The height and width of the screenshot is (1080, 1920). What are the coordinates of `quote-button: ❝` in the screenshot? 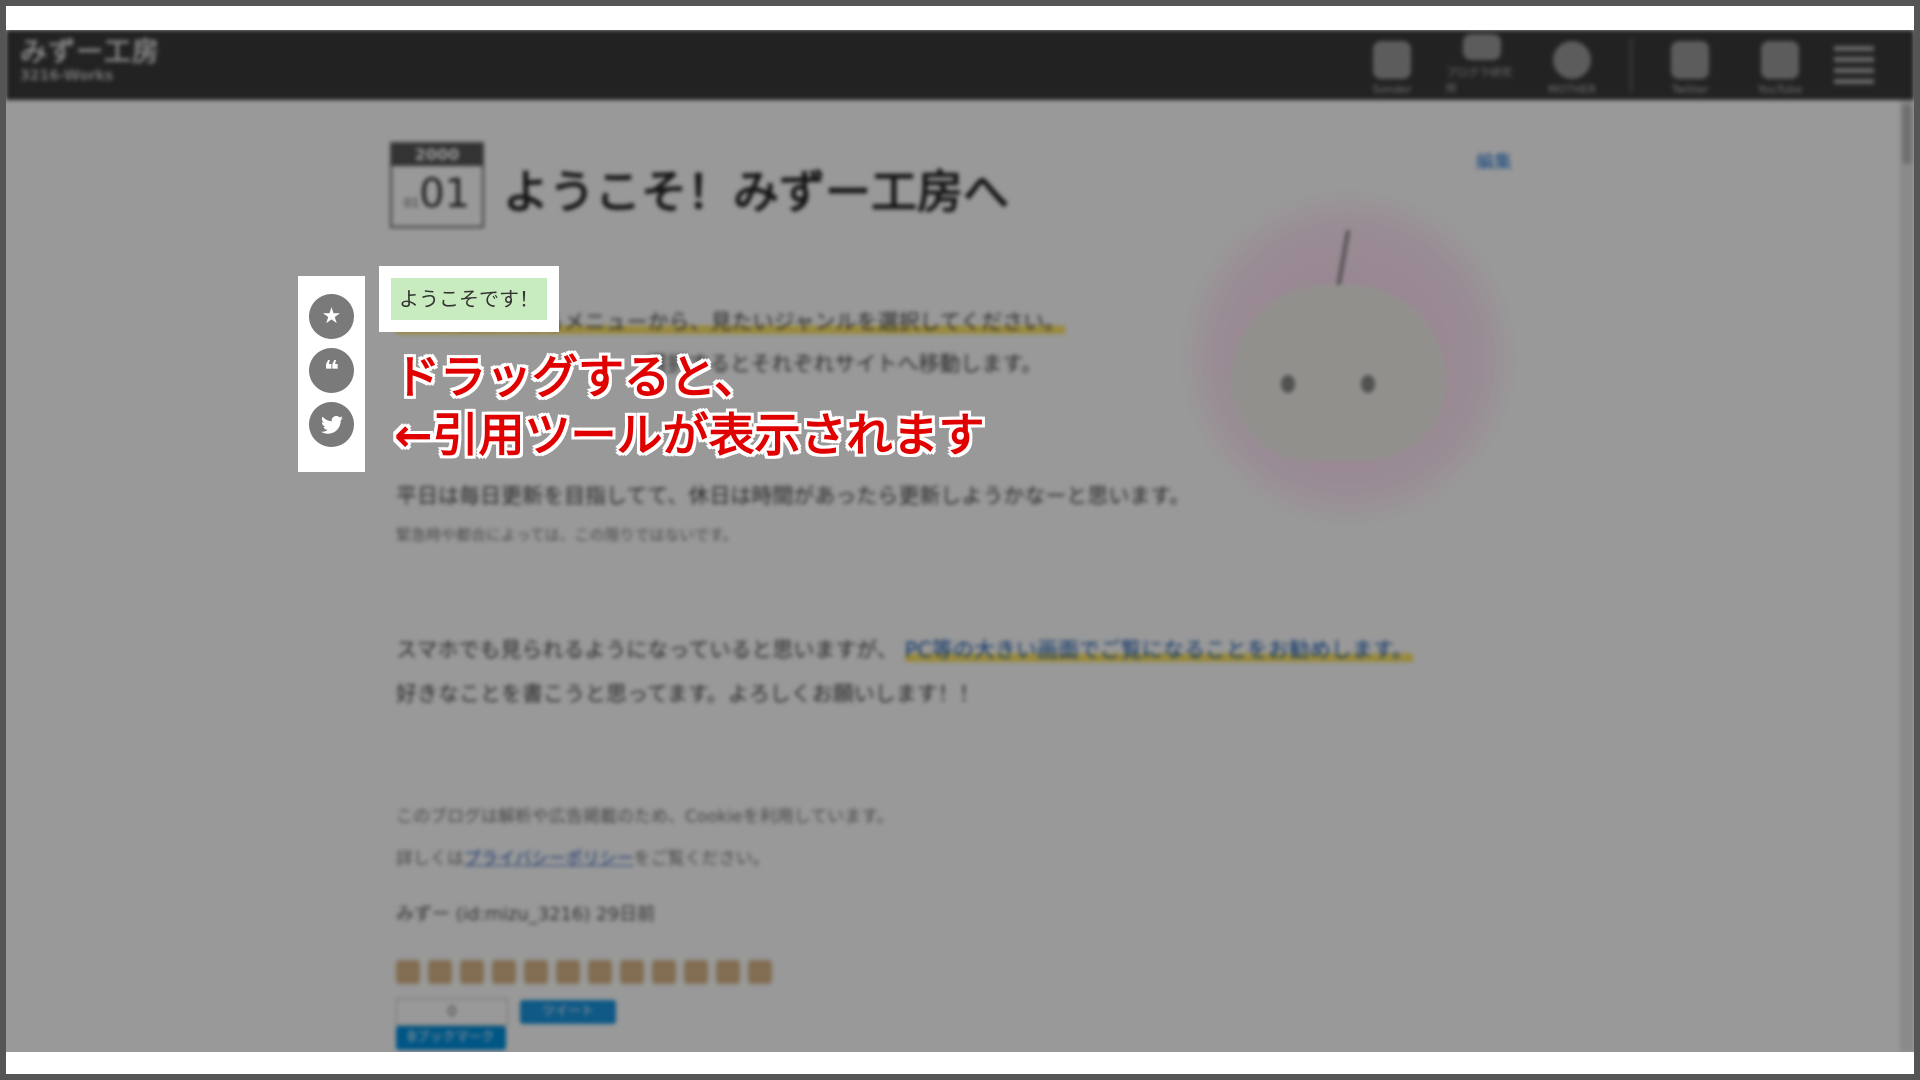 It's located at (331, 370).